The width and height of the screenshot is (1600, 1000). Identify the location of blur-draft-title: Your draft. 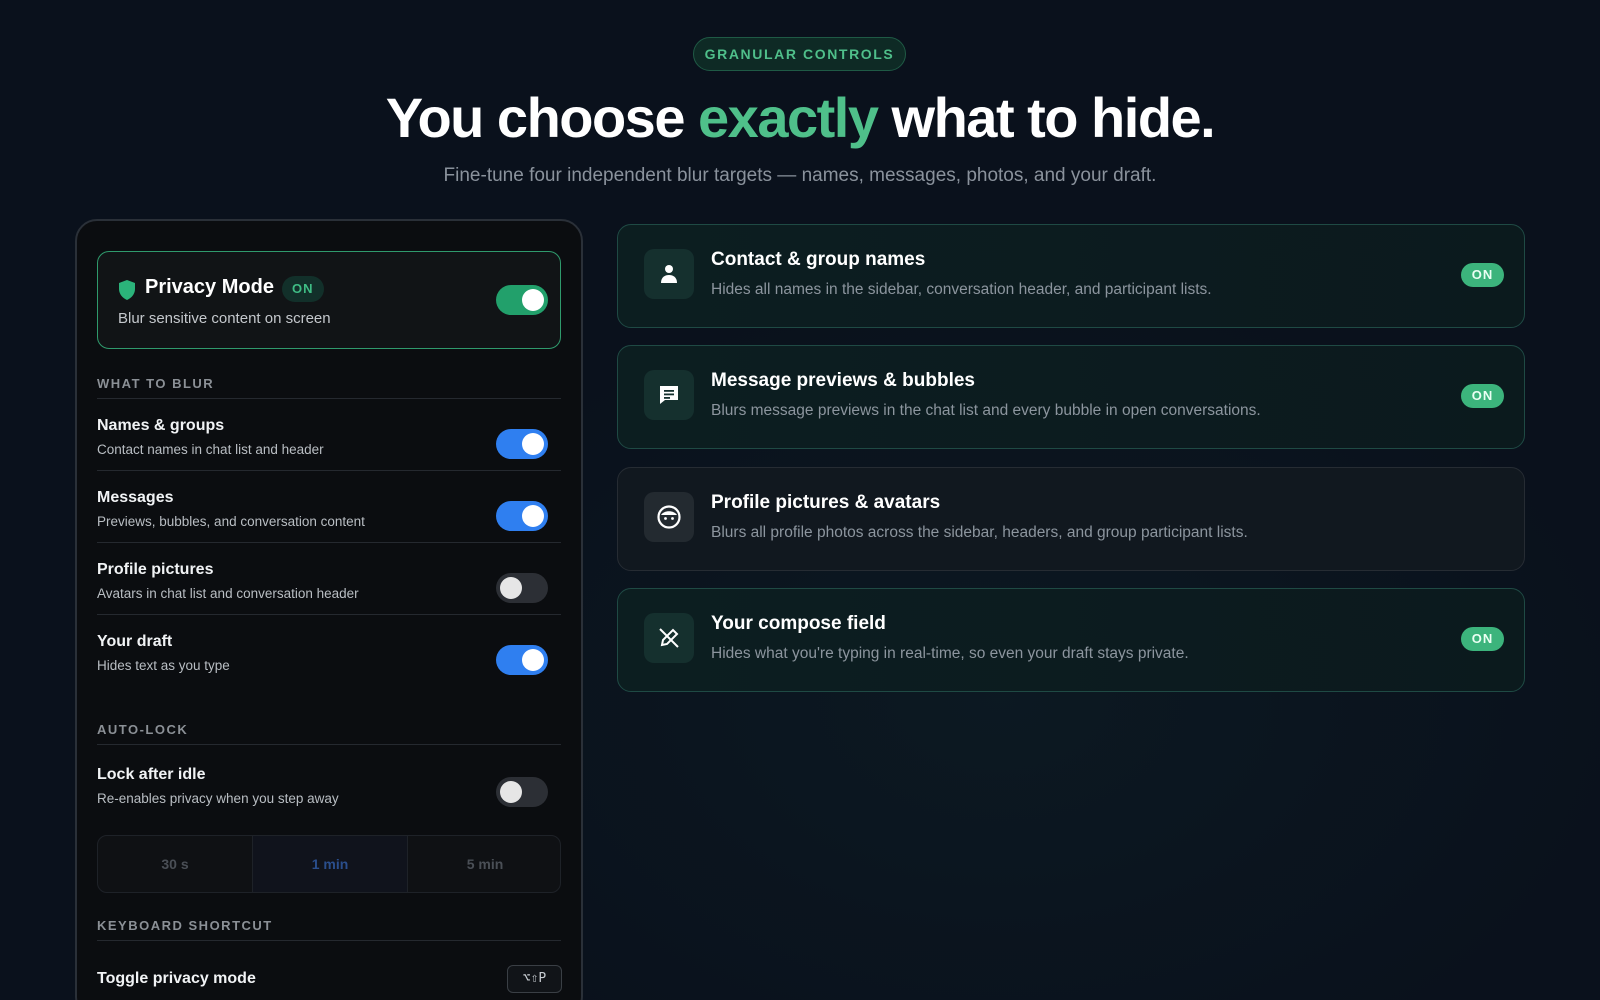
(135, 641).